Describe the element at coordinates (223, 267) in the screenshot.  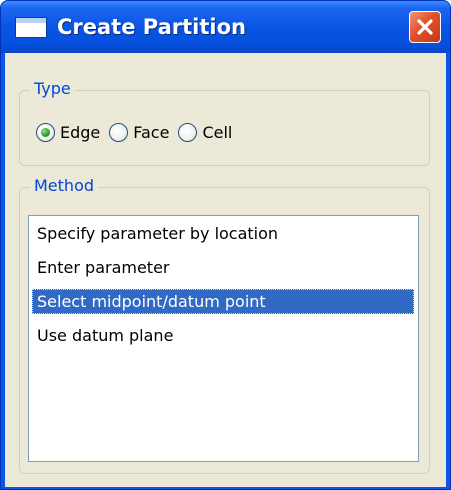
I see `list-item: Enter parameter` at that location.